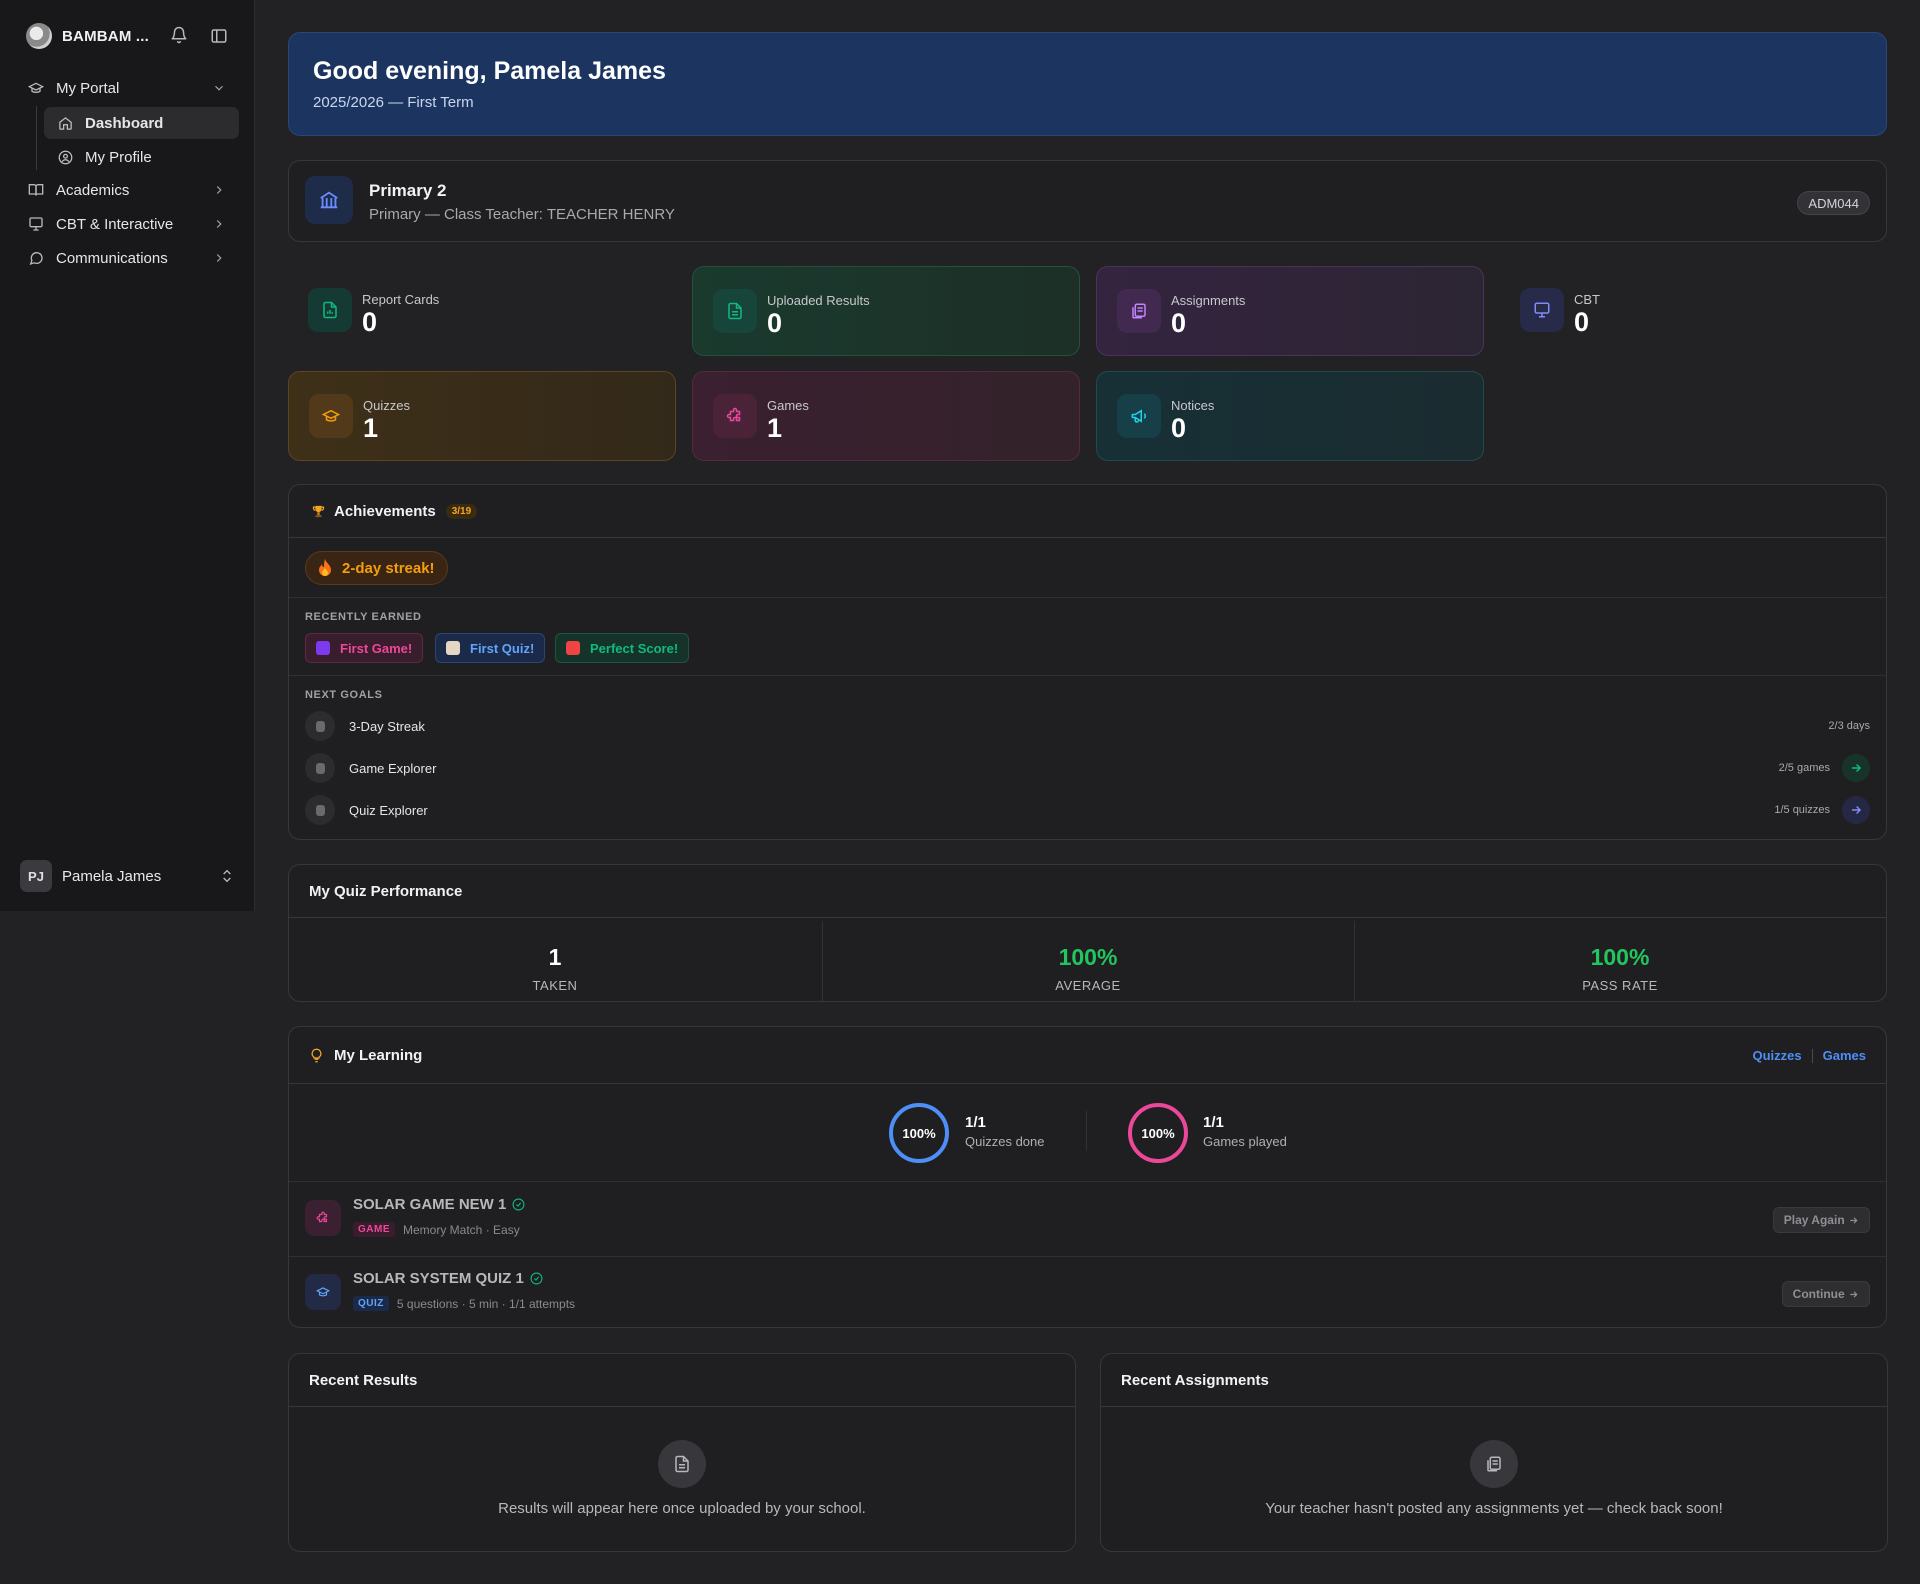  Describe the element at coordinates (555, 985) in the screenshot. I see `taken-label: TAKEN` at that location.